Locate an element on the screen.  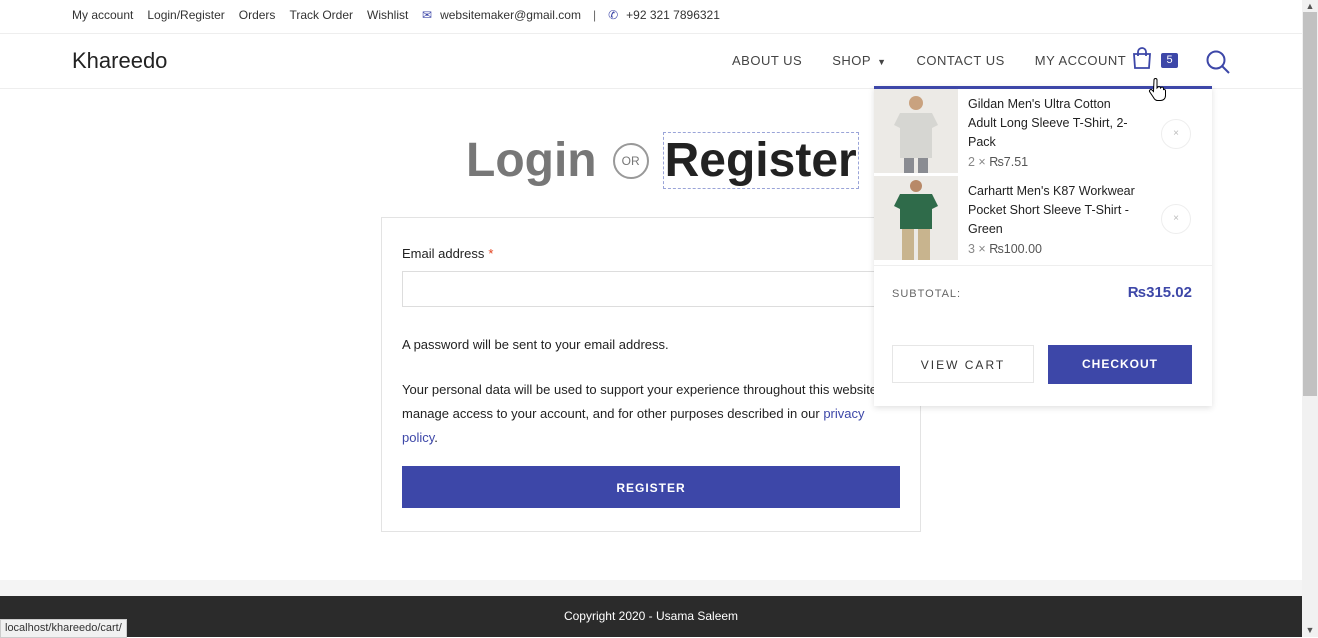
search-icon is located at coordinates (1218, 62).